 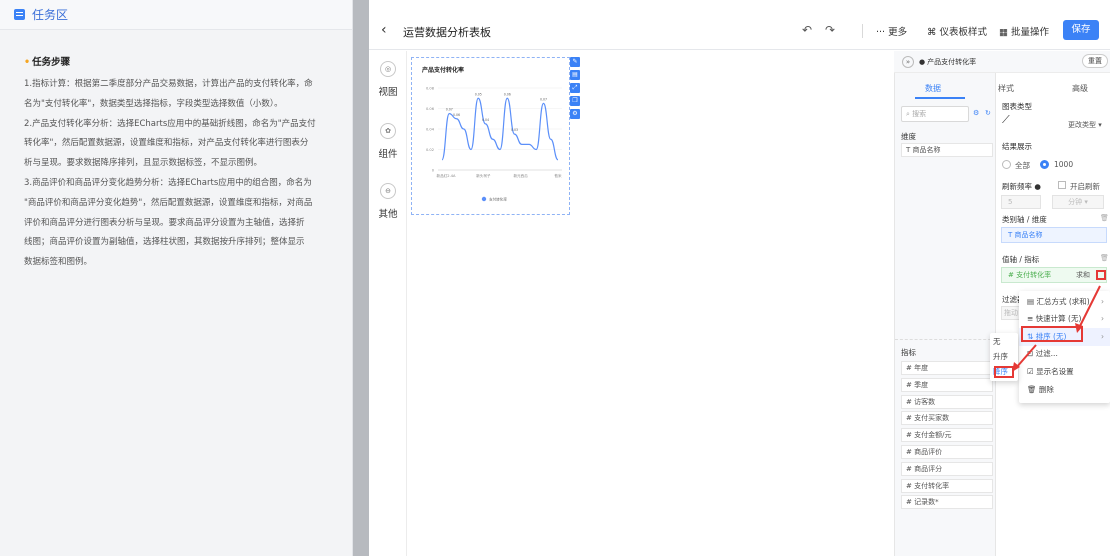 I want to click on measure-item: # 支付买家数, so click(x=947, y=418).